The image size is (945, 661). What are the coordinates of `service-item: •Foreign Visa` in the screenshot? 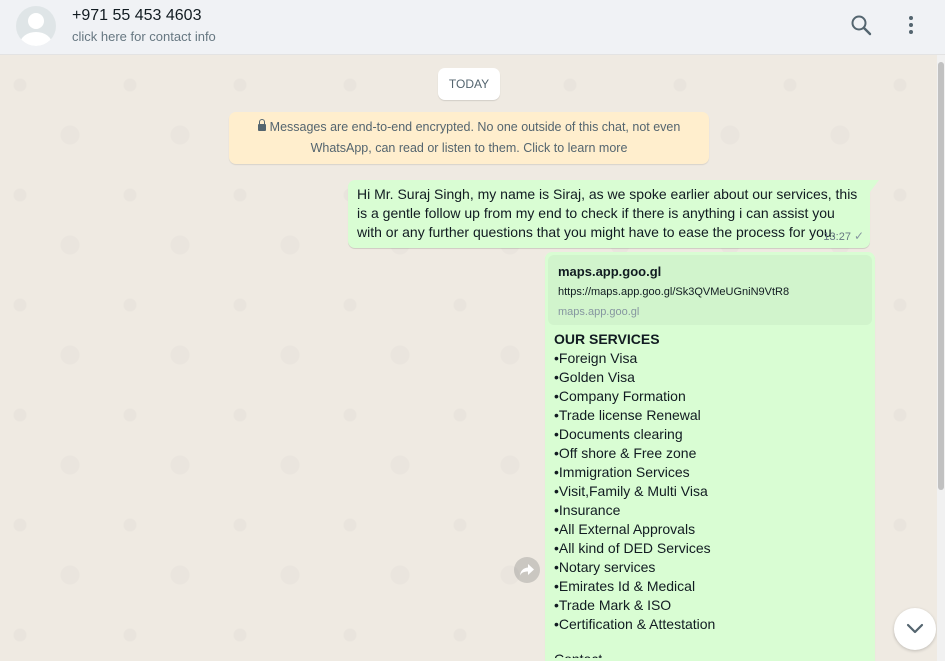 It's located at (596, 358).